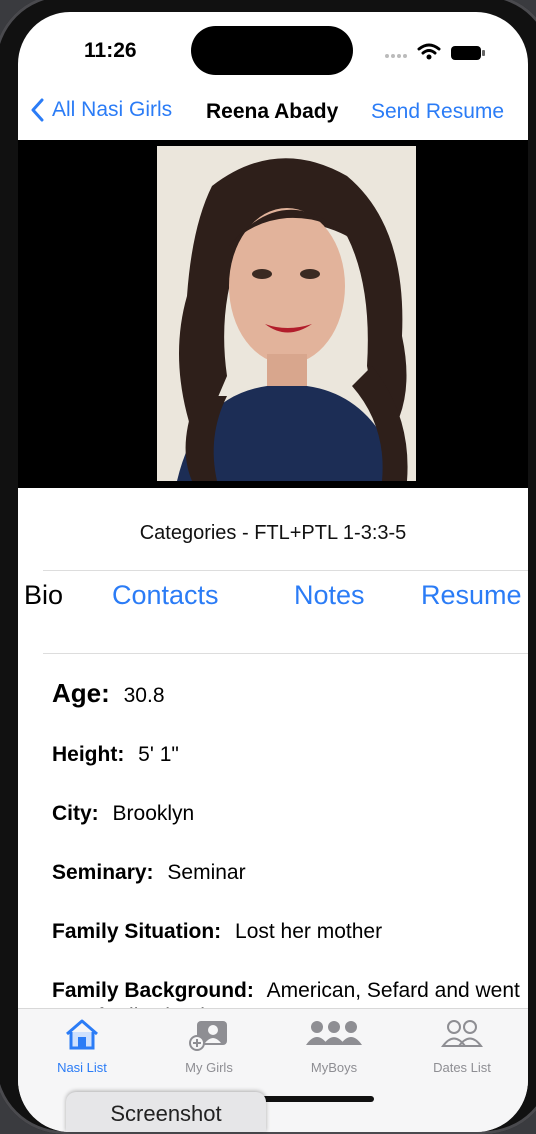 The width and height of the screenshot is (536, 1134). What do you see at coordinates (287, 755) in the screenshot?
I see `detail-row-height: Height: 5' 1"` at bounding box center [287, 755].